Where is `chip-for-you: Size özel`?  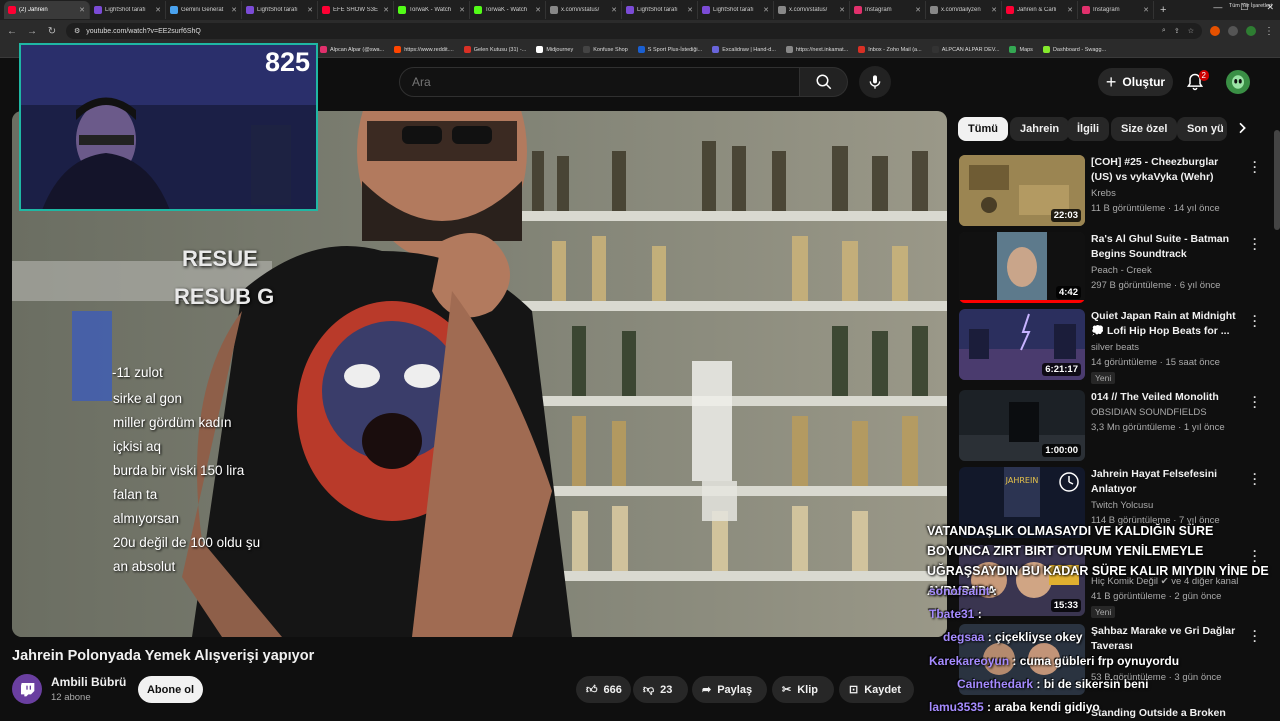
chip-for-you: Size özel is located at coordinates (1144, 129).